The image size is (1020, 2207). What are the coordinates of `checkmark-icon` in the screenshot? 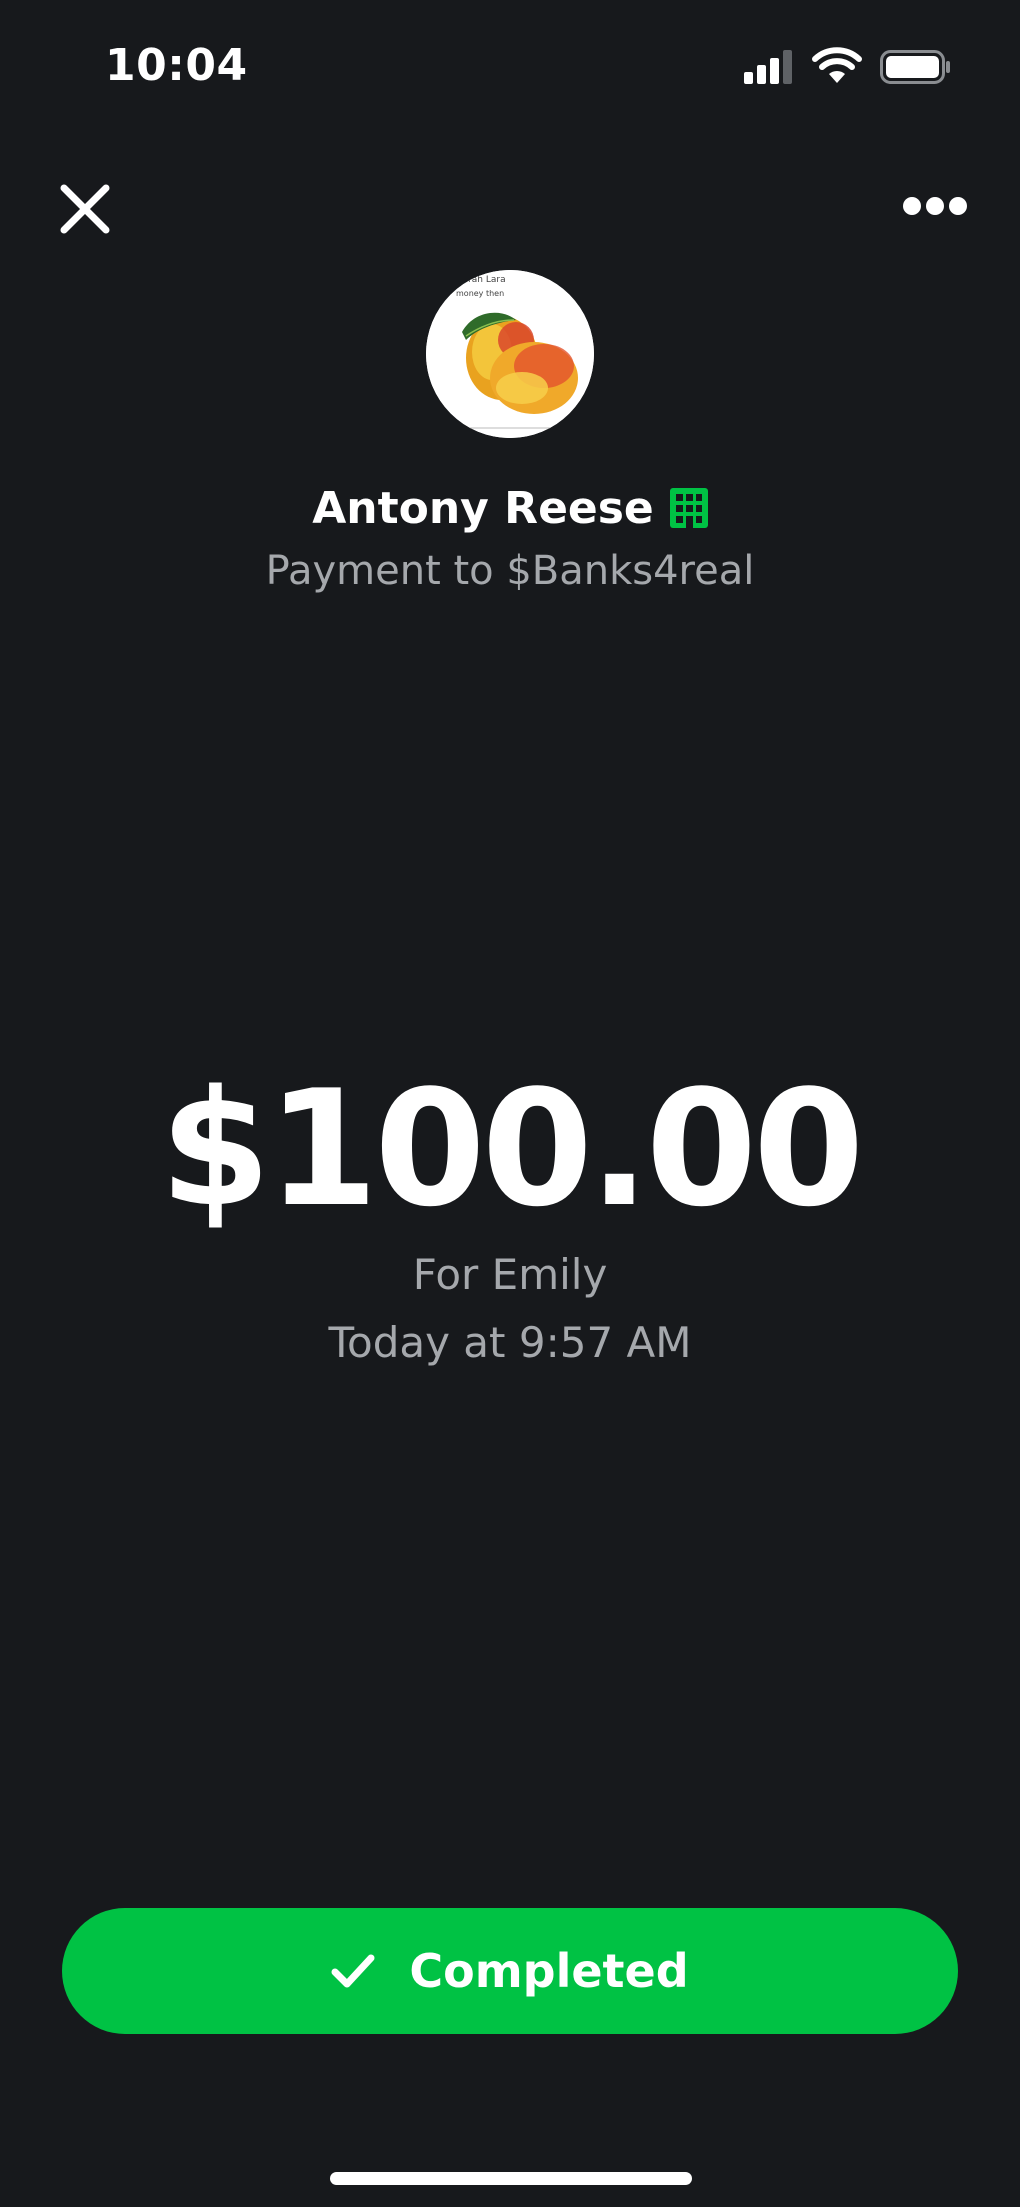 It's located at (353, 1971).